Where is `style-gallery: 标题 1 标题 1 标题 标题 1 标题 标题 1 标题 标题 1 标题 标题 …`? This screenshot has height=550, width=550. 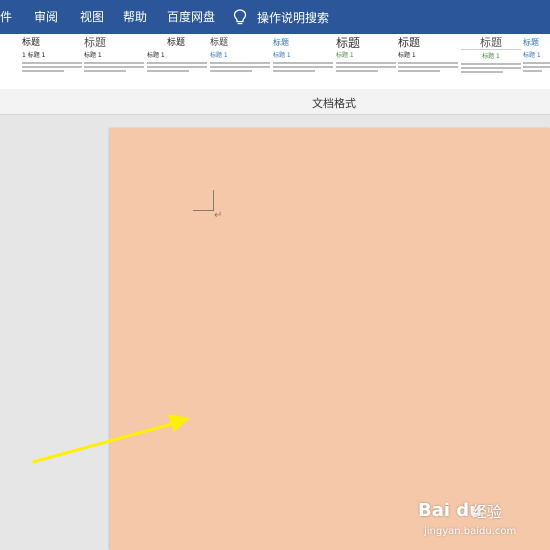 style-gallery: 标题 1 标题 1 标题 标题 1 标题 标题 1 标题 标题 1 标题 标题 … is located at coordinates (275, 61).